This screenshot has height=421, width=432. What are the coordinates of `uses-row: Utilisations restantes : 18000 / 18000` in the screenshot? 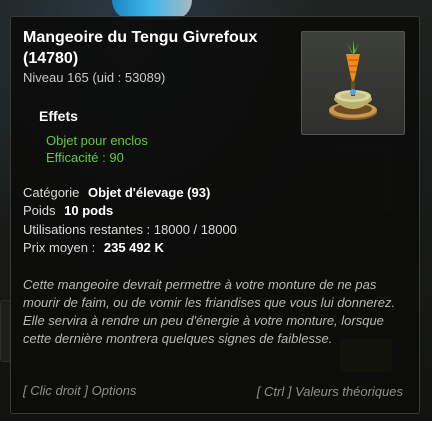 It's located at (130, 229).